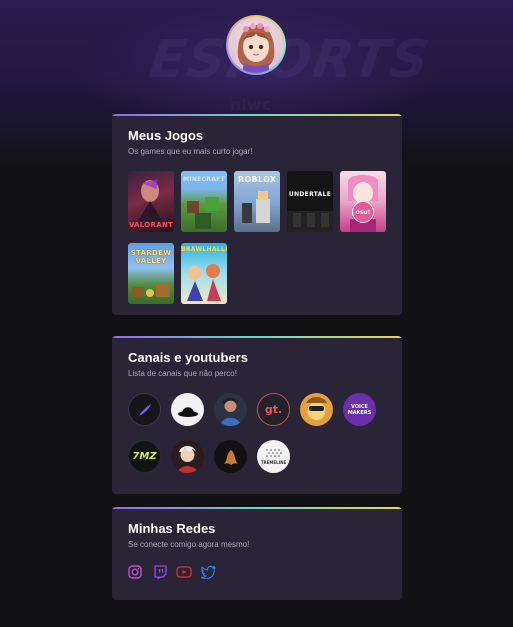 The height and width of the screenshot is (627, 513). I want to click on feather-icon, so click(144, 409).